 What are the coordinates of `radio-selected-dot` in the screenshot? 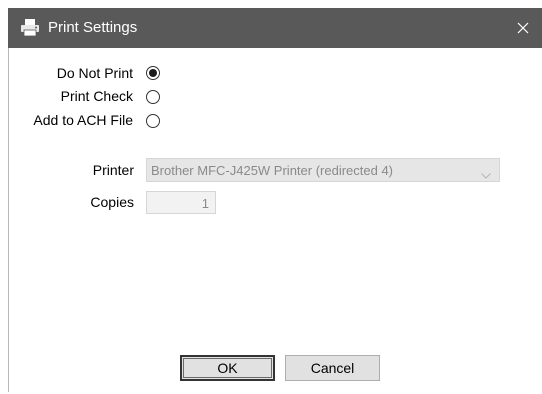 It's located at (153, 73).